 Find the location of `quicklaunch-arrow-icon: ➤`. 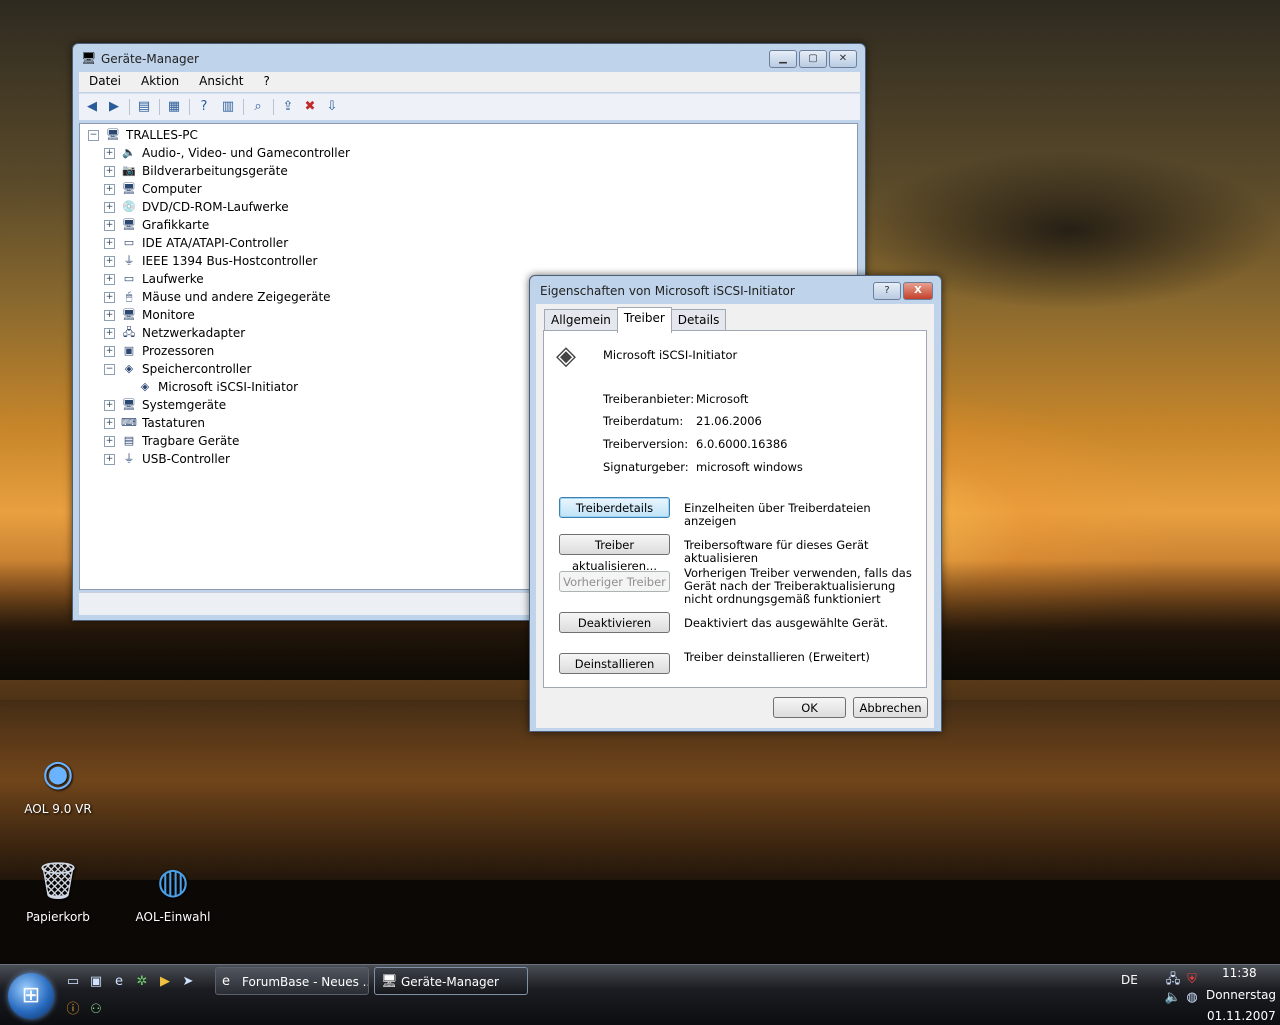

quicklaunch-arrow-icon: ➤ is located at coordinates (188, 982).